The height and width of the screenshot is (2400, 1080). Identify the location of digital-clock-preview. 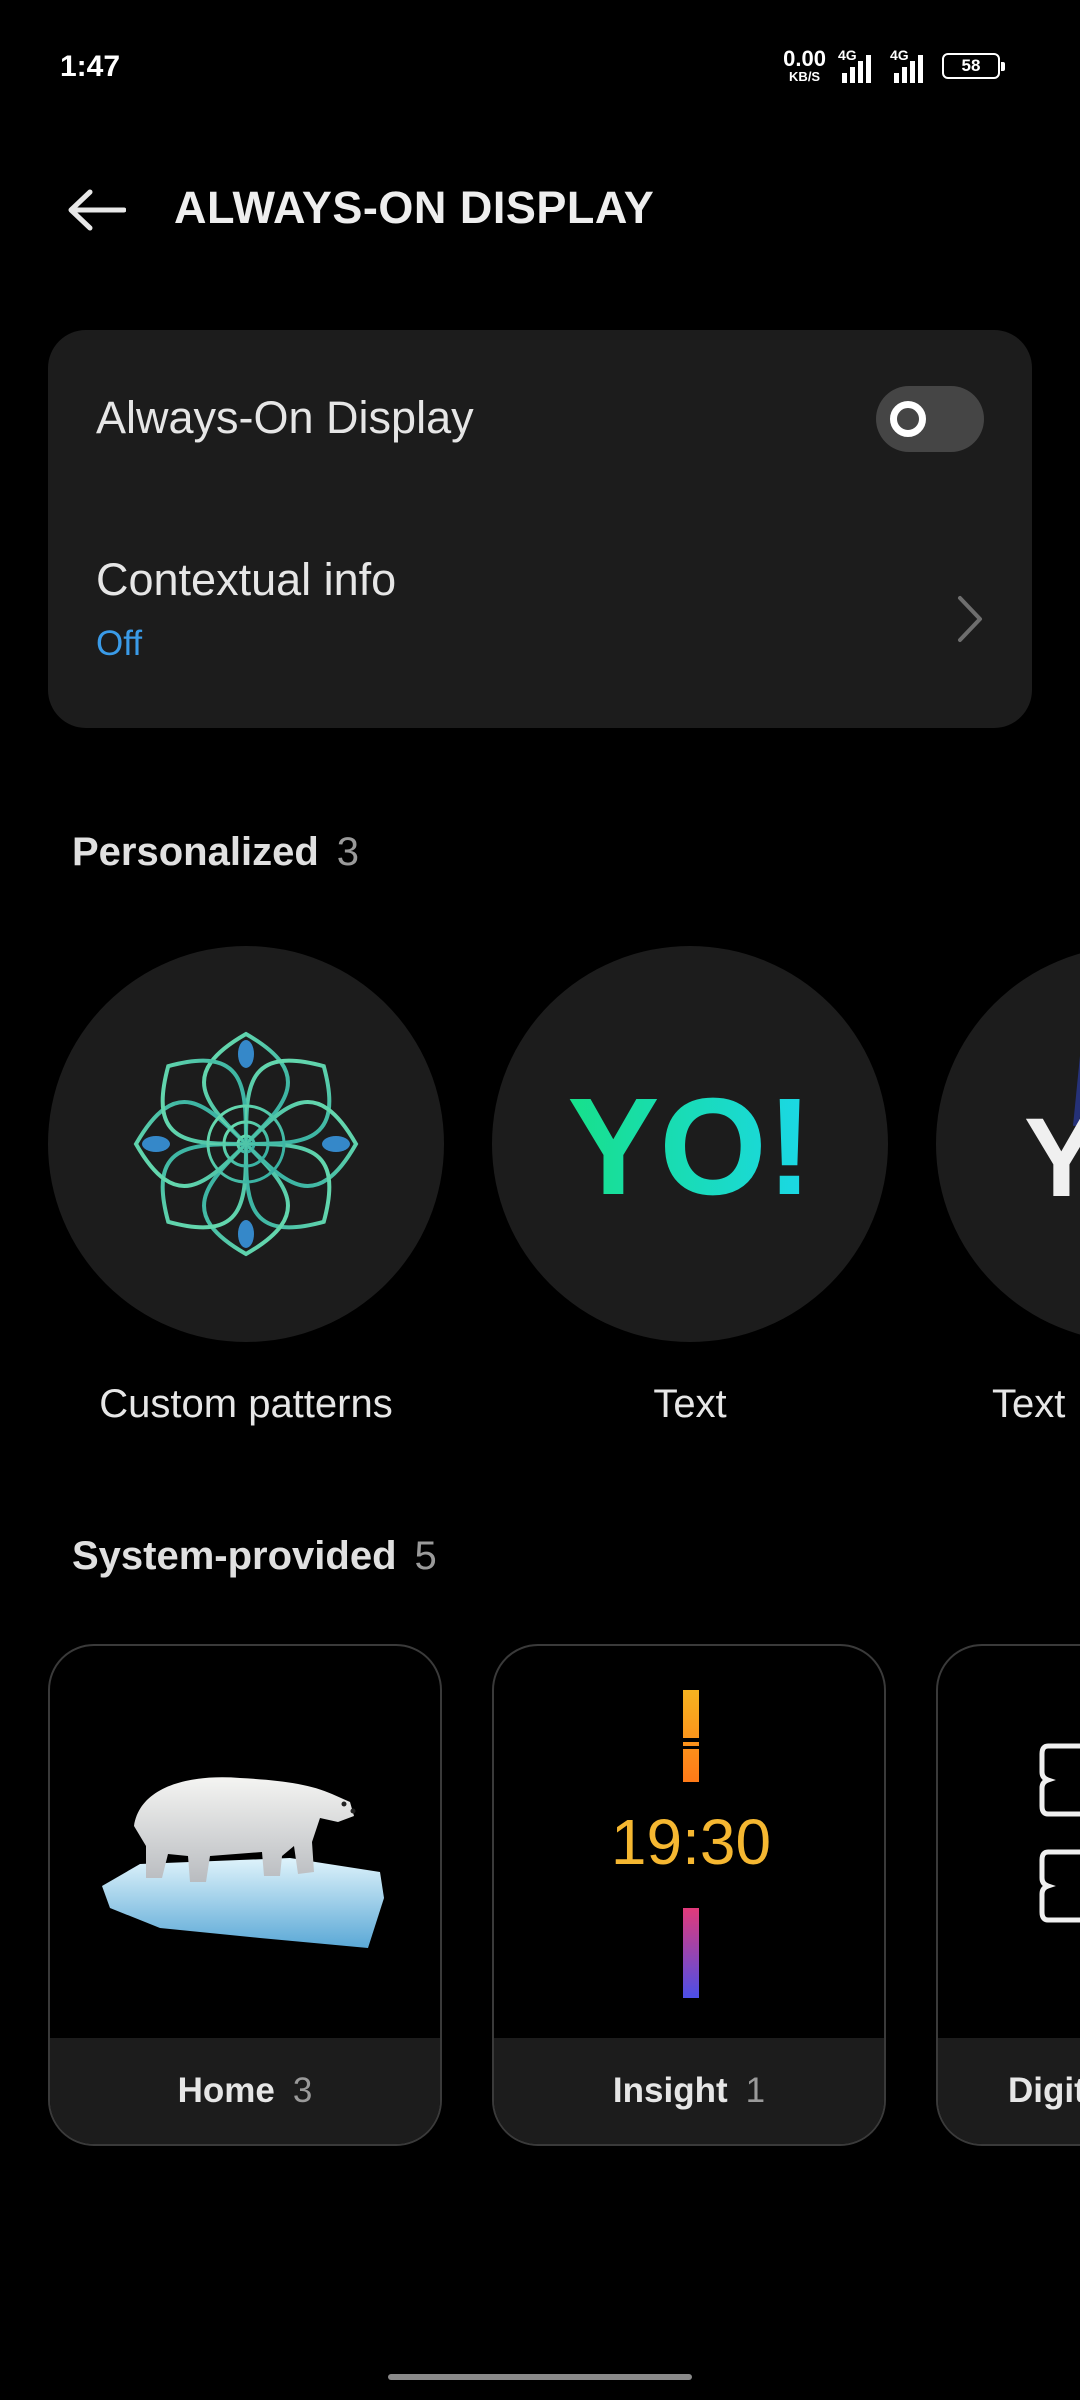
(1059, 1833).